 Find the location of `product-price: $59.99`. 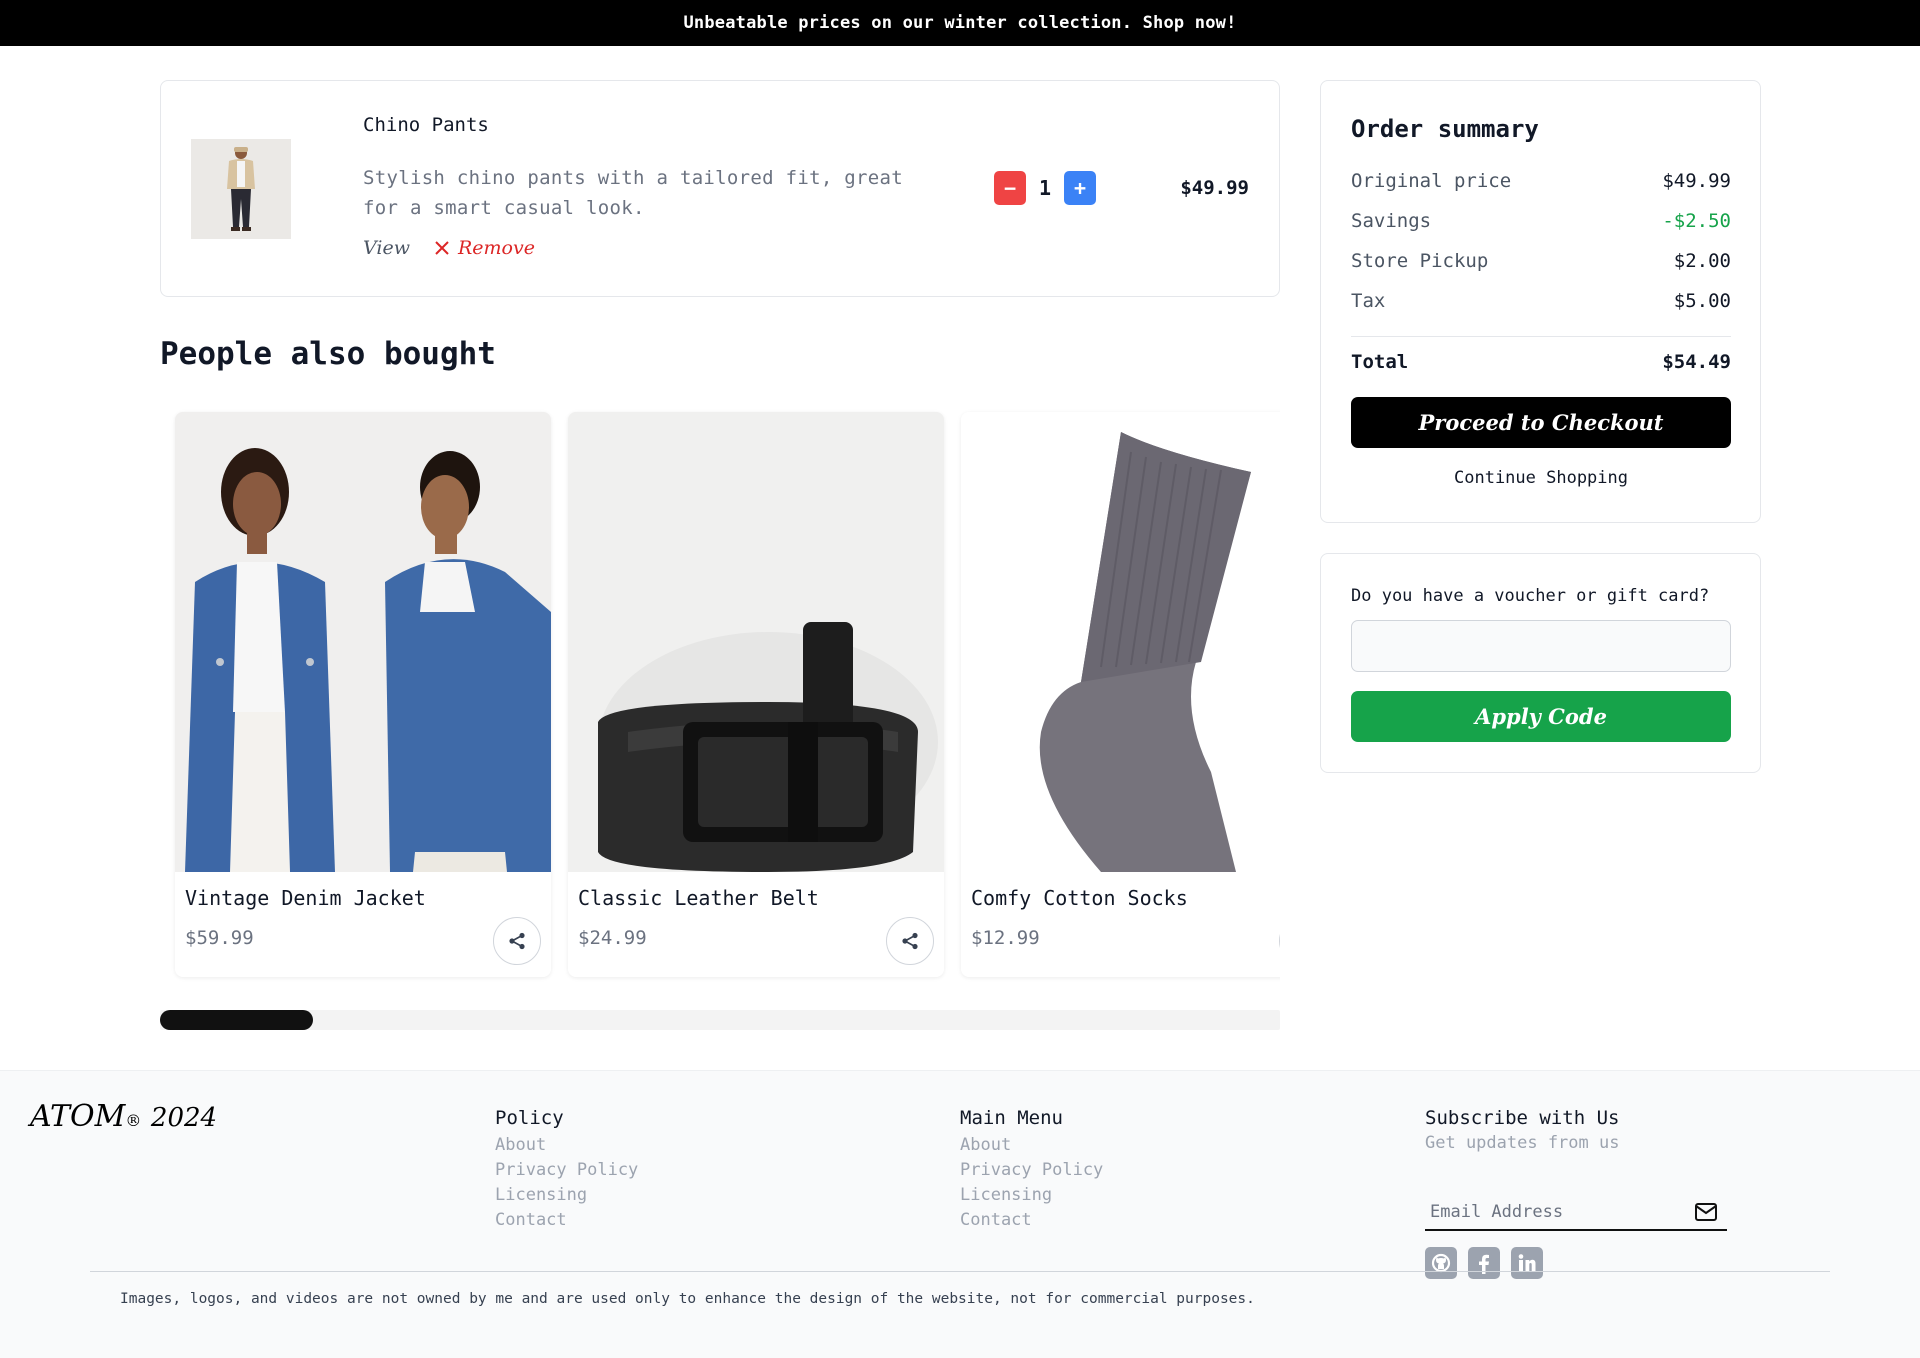

product-price: $59.99 is located at coordinates (219, 938).